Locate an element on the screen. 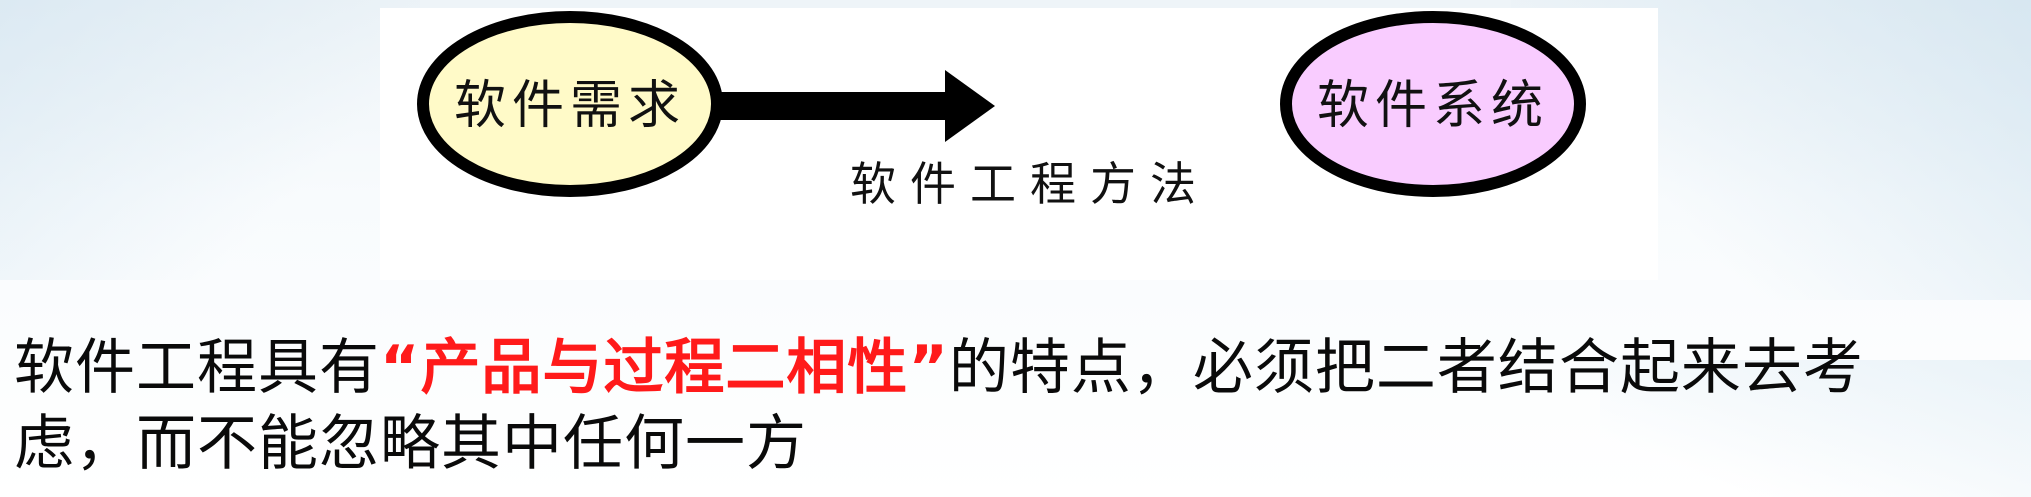  edge-label-method: 软件工程方法 is located at coordinates (1030, 184).